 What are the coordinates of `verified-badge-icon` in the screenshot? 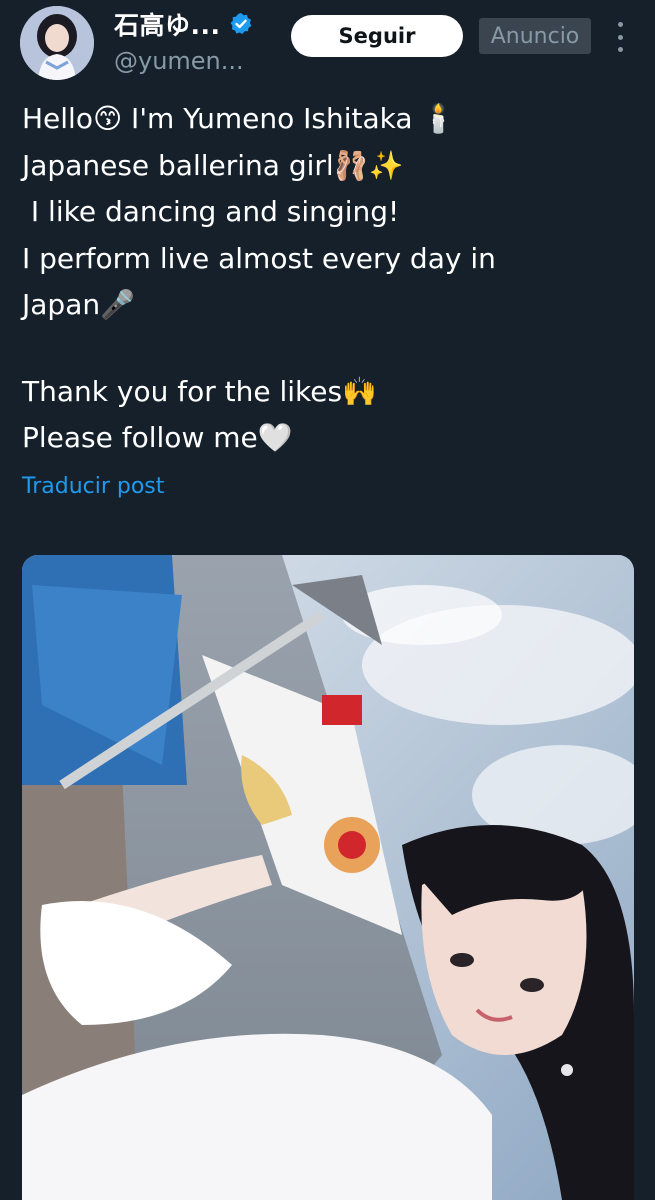 It's located at (240, 23).